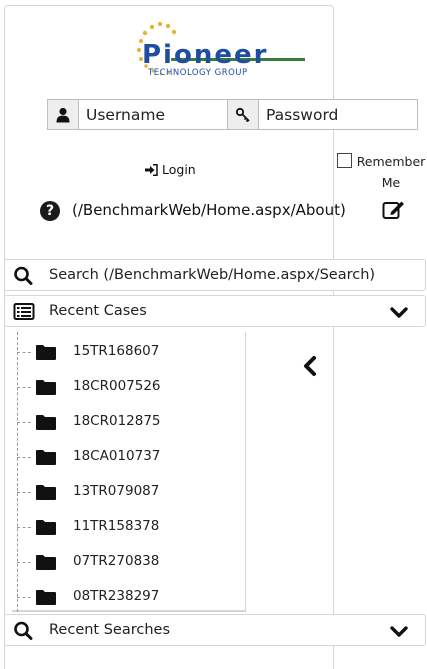 Image resolution: width=427 pixels, height=669 pixels. I want to click on edit-icon, so click(394, 210).